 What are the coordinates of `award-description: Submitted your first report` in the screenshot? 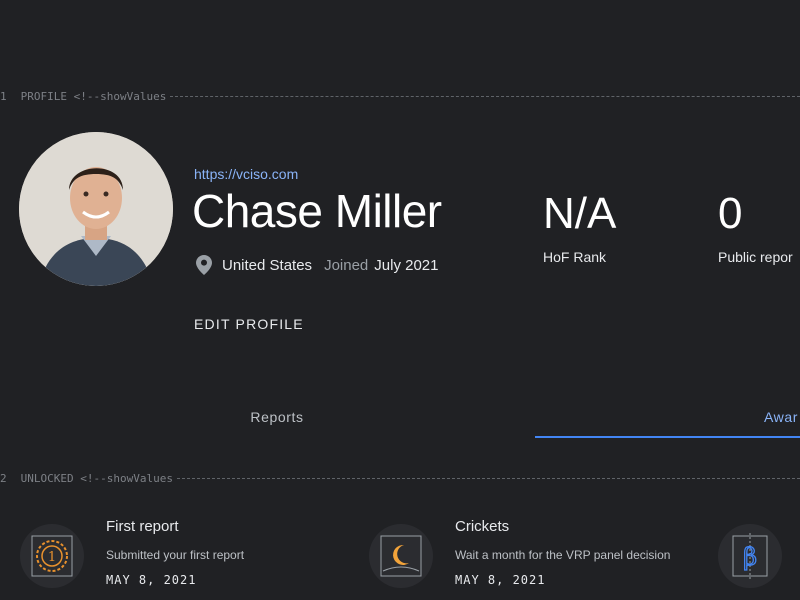 It's located at (175, 555).